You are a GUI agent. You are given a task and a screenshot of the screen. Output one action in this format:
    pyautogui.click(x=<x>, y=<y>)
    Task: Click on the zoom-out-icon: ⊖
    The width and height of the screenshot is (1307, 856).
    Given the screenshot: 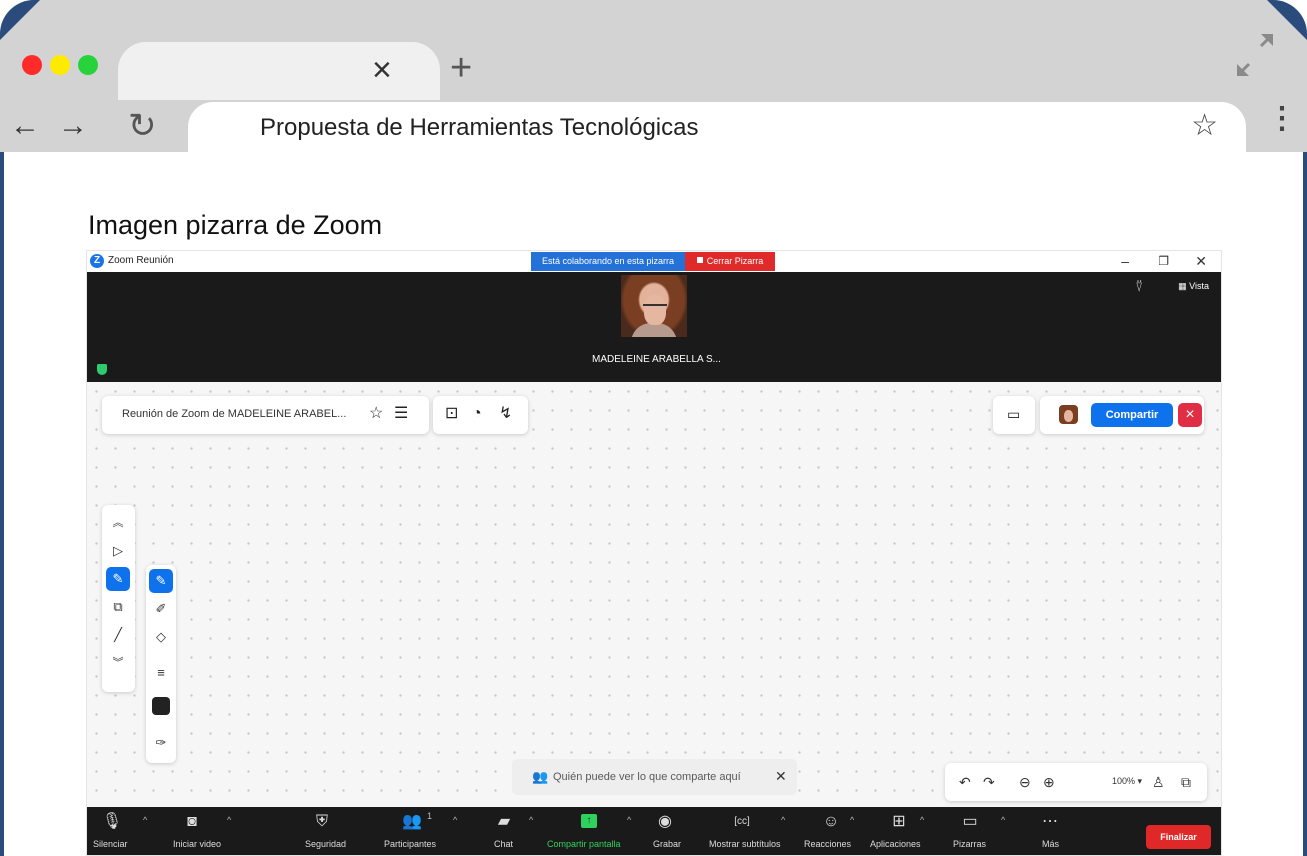 What is the action you would take?
    pyautogui.click(x=1025, y=782)
    